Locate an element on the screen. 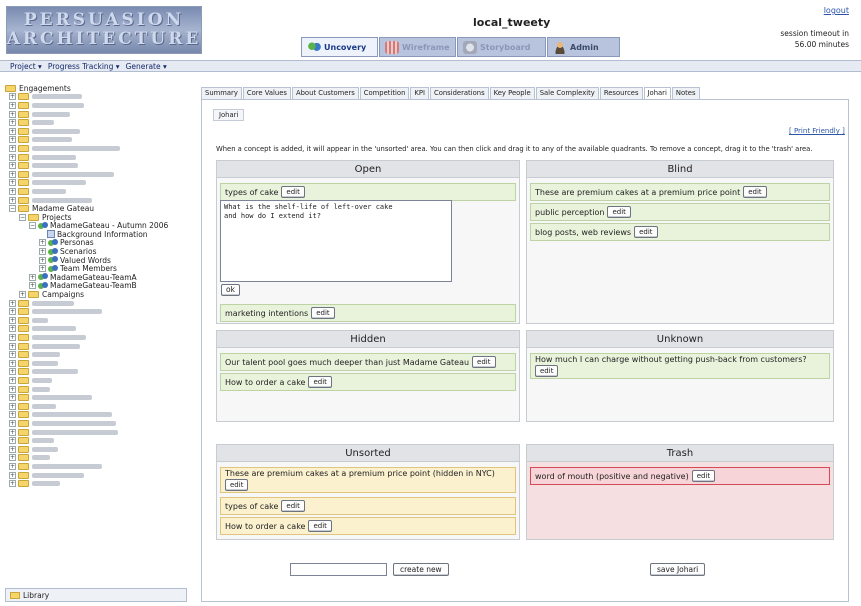 This screenshot has width=861, height=606. tab-core-values: Core Values is located at coordinates (266, 93).